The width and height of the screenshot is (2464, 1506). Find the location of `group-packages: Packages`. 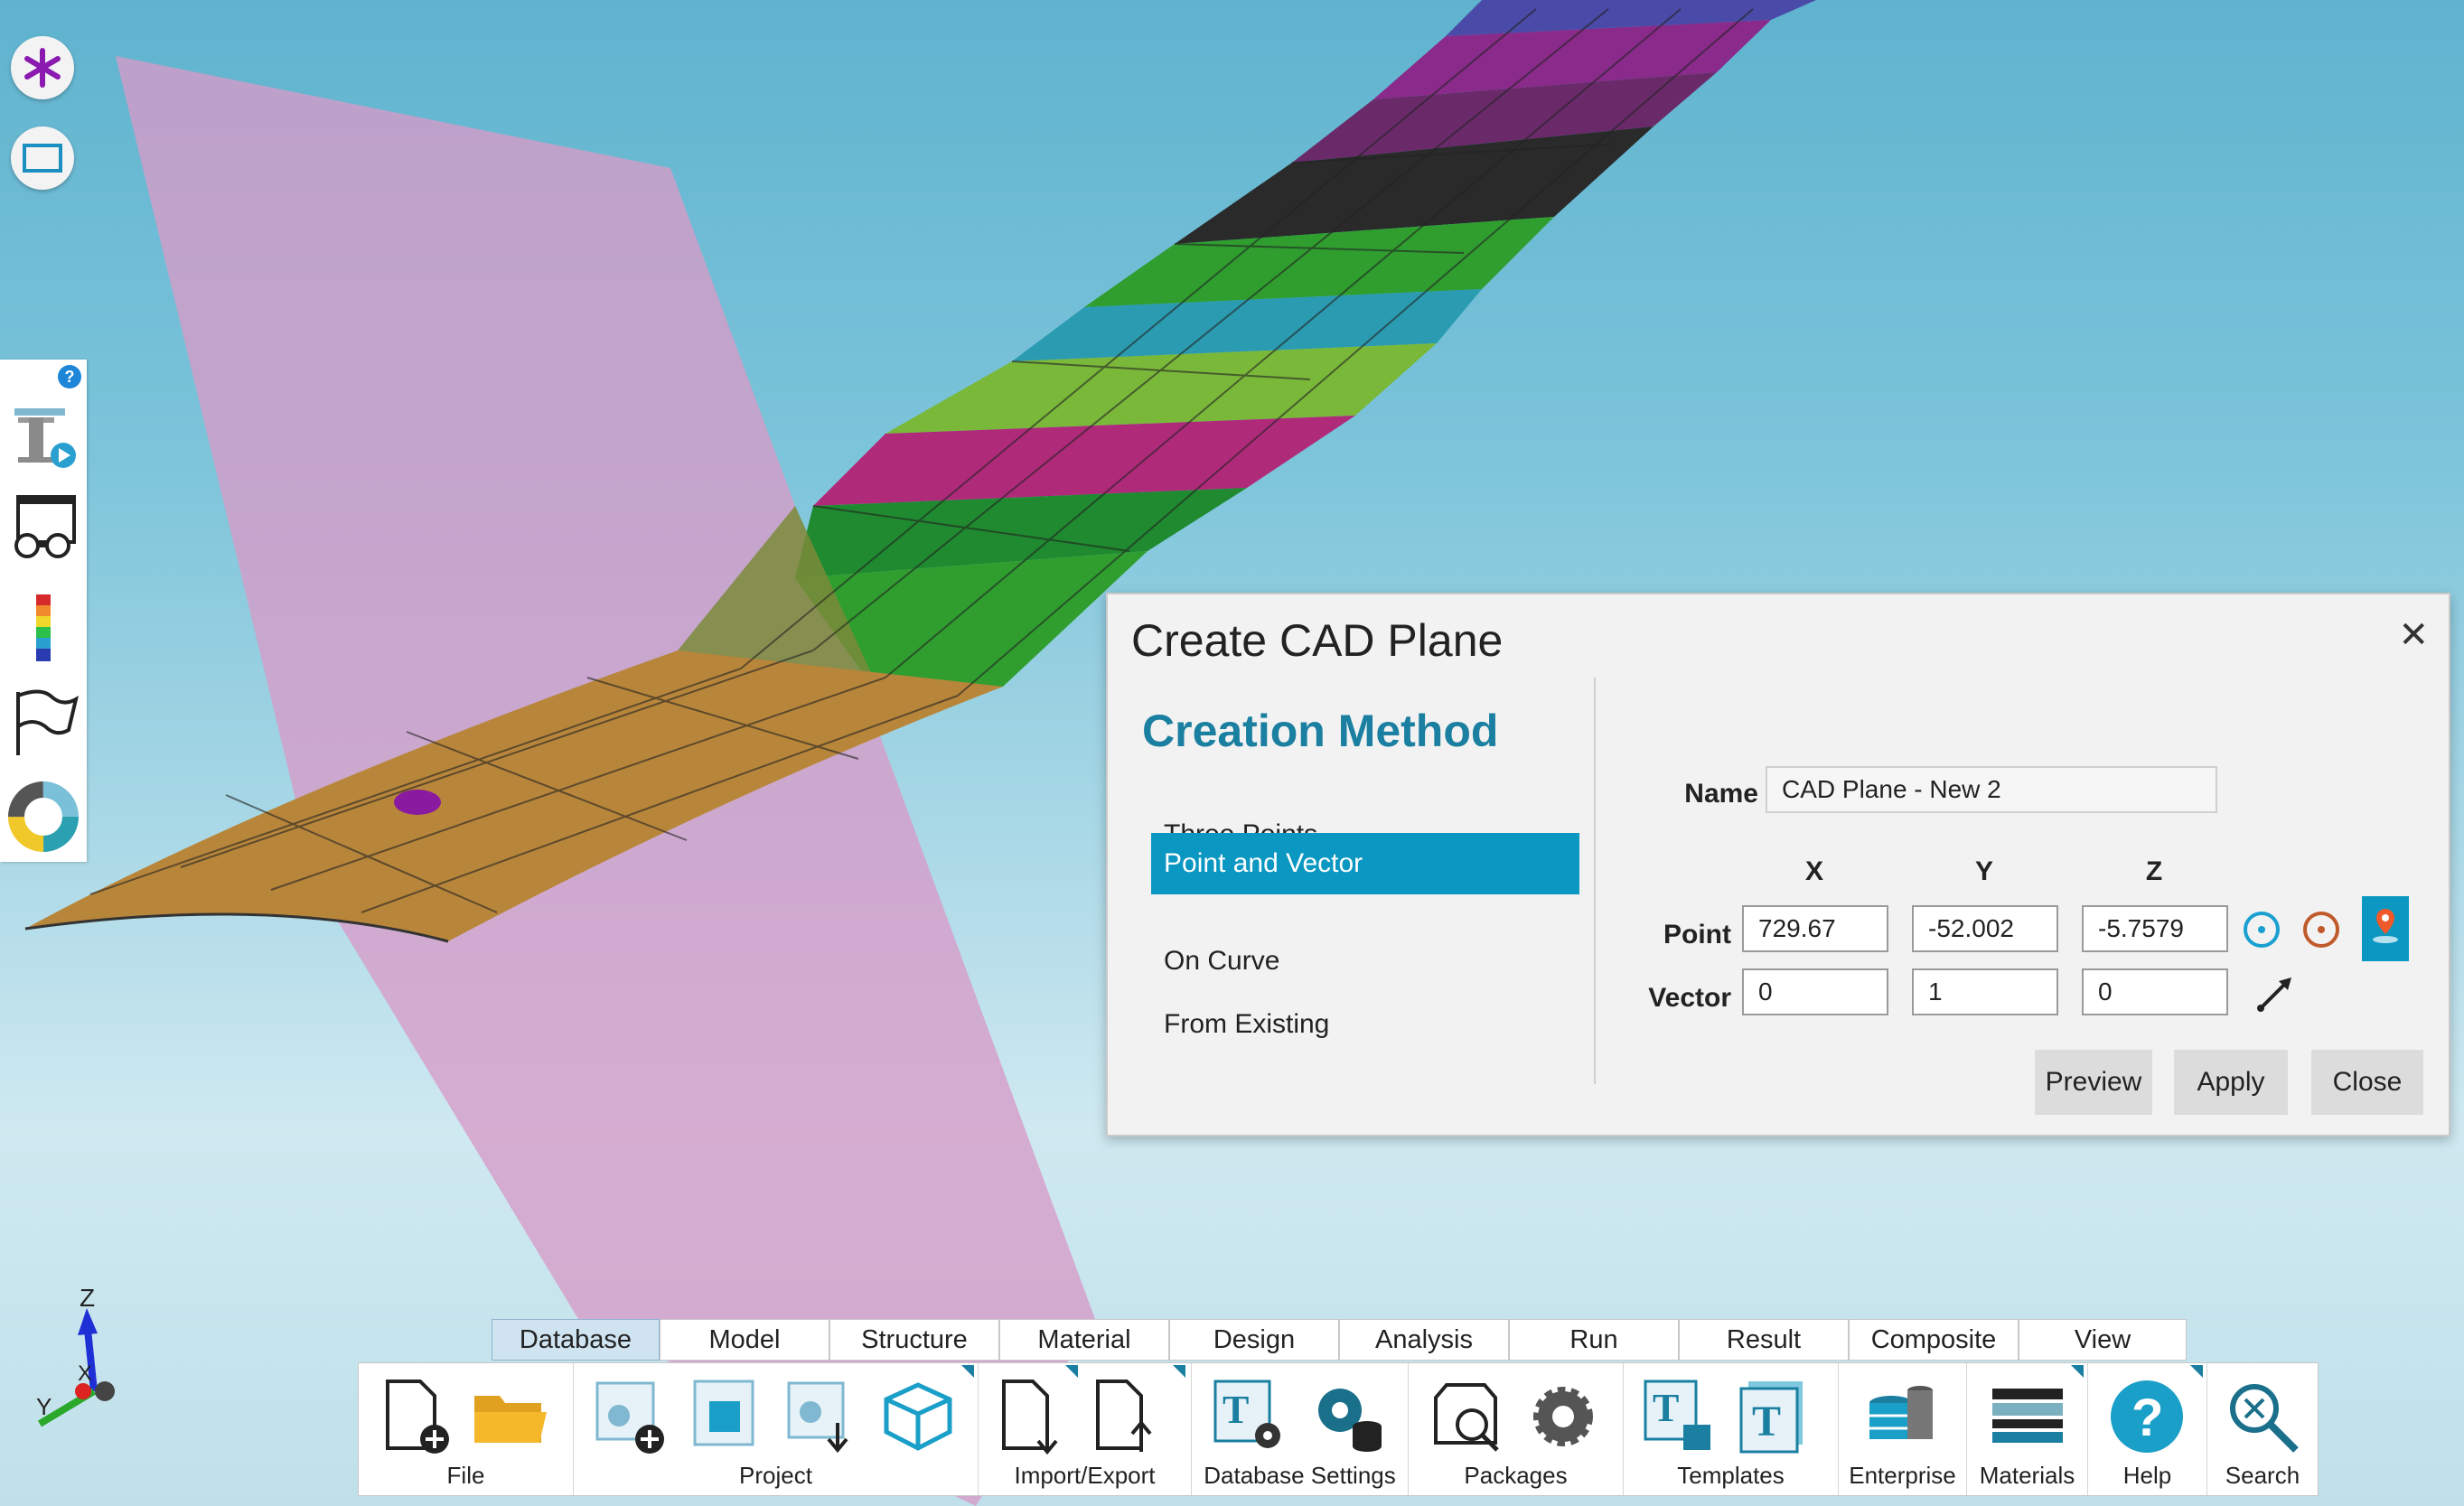

group-packages: Packages is located at coordinates (1516, 1429).